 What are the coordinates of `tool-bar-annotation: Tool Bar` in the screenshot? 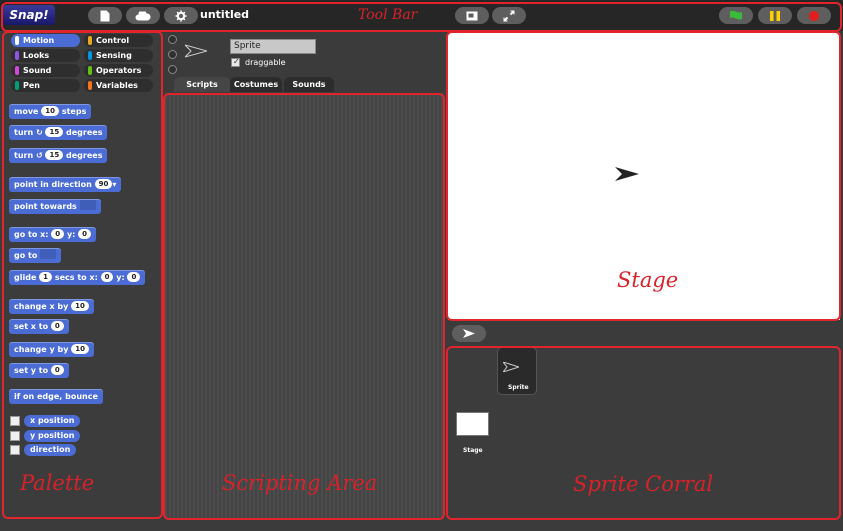 It's located at (388, 15).